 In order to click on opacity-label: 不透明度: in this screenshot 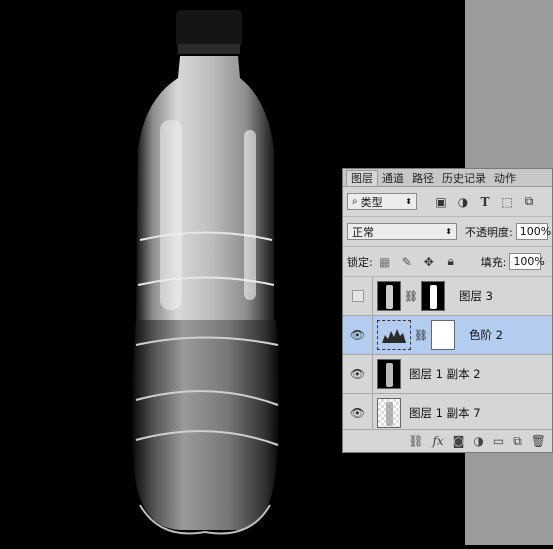, I will do `click(489, 232)`.